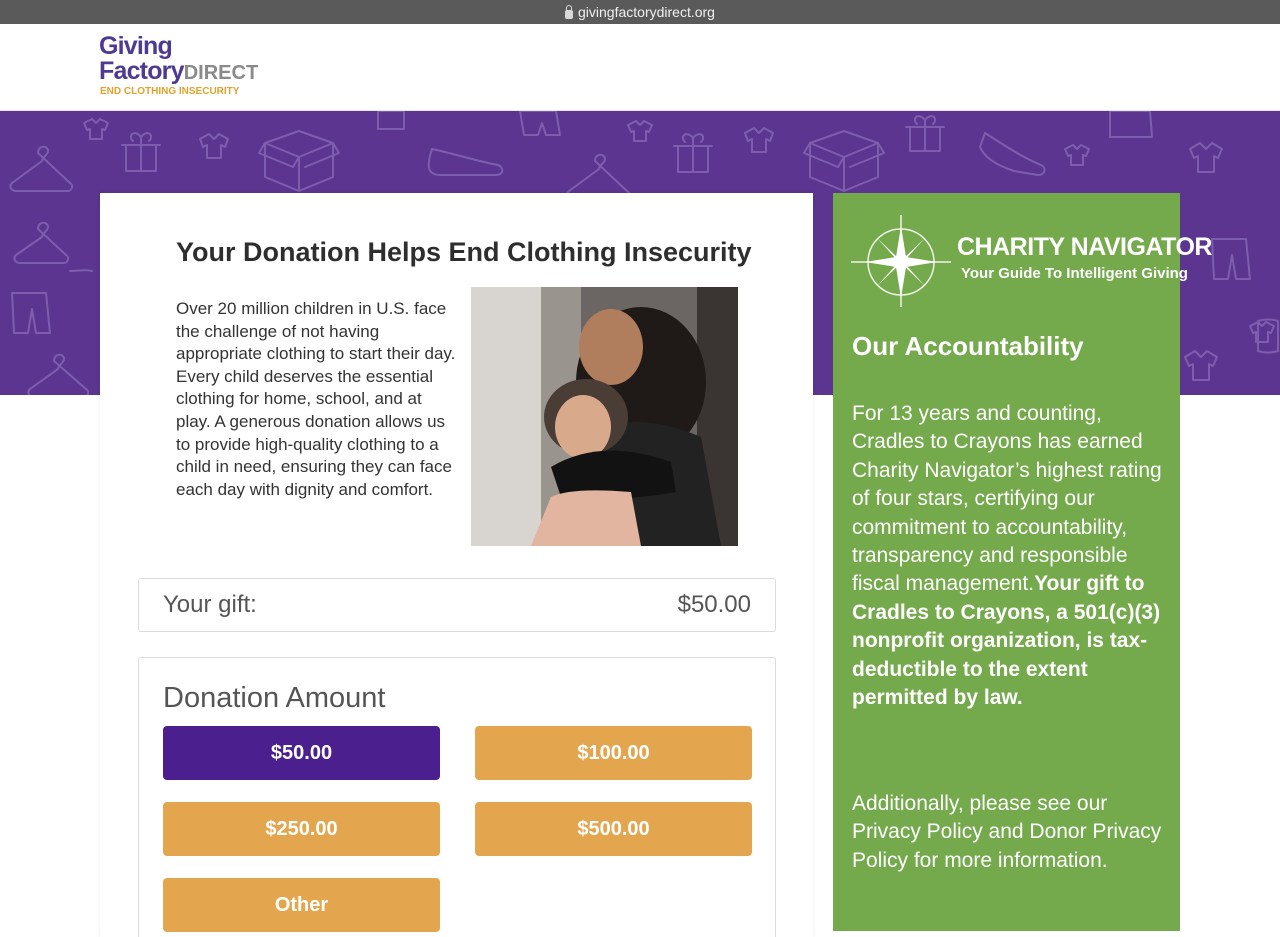  What do you see at coordinates (301, 905) in the screenshot?
I see `amount-other-button: Other` at bounding box center [301, 905].